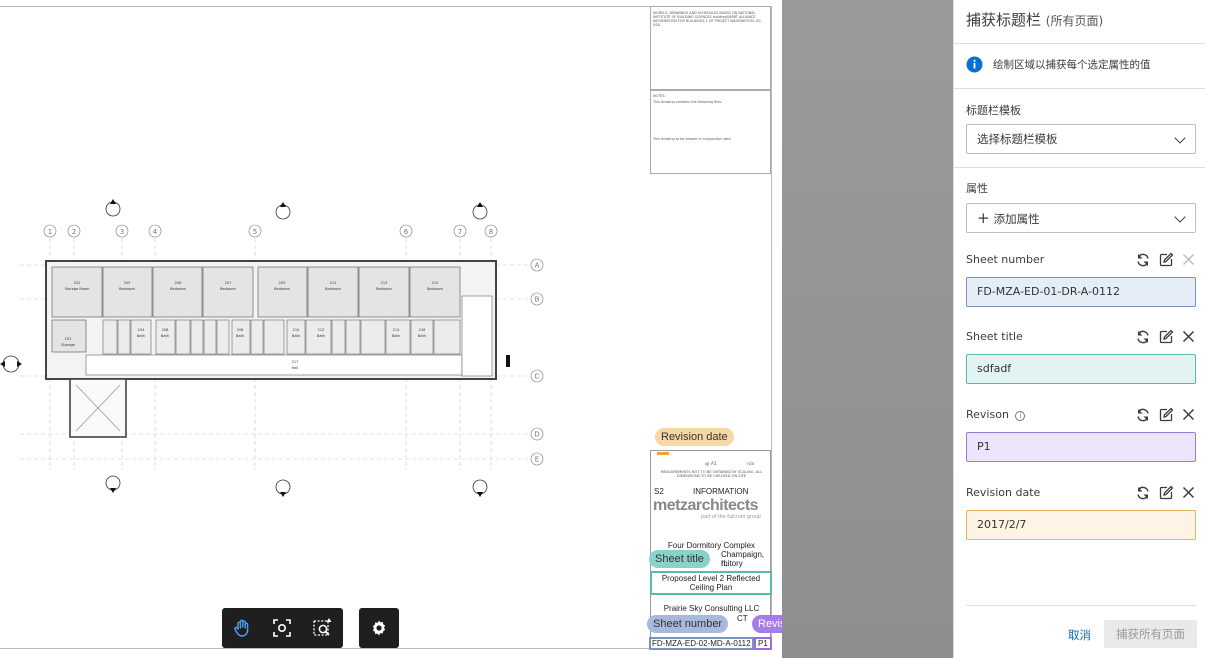  What do you see at coordinates (711, 545) in the screenshot?
I see `project-line-1: Four Dormitory Complex` at bounding box center [711, 545].